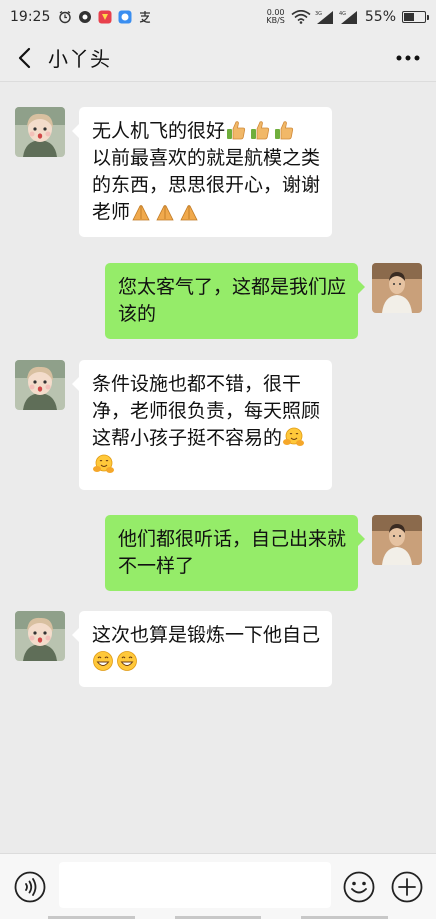 The image size is (436, 919). I want to click on message-line: 您太客气了，这都是我们应, so click(231, 287).